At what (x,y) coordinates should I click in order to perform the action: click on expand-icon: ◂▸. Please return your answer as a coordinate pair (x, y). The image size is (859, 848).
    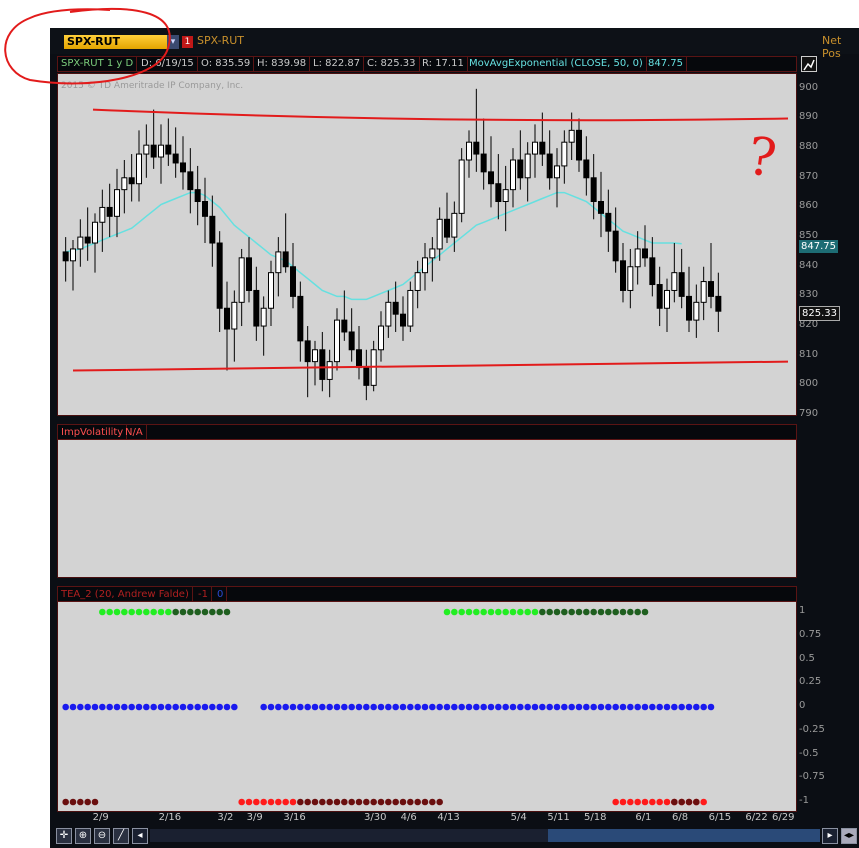
    Looking at the image, I should click on (849, 836).